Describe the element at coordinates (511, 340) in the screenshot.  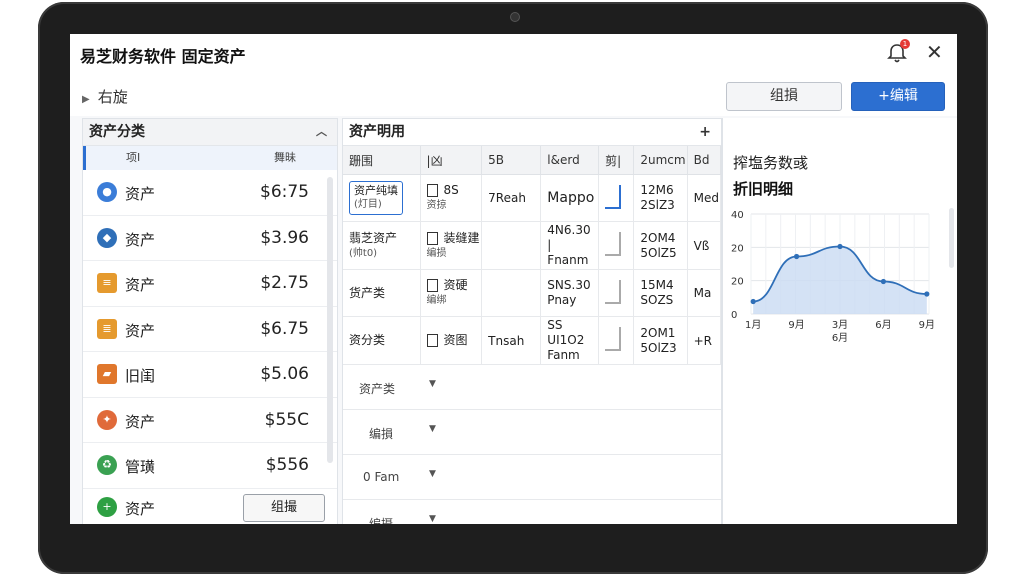
I see `table-cell: Tnsah` at that location.